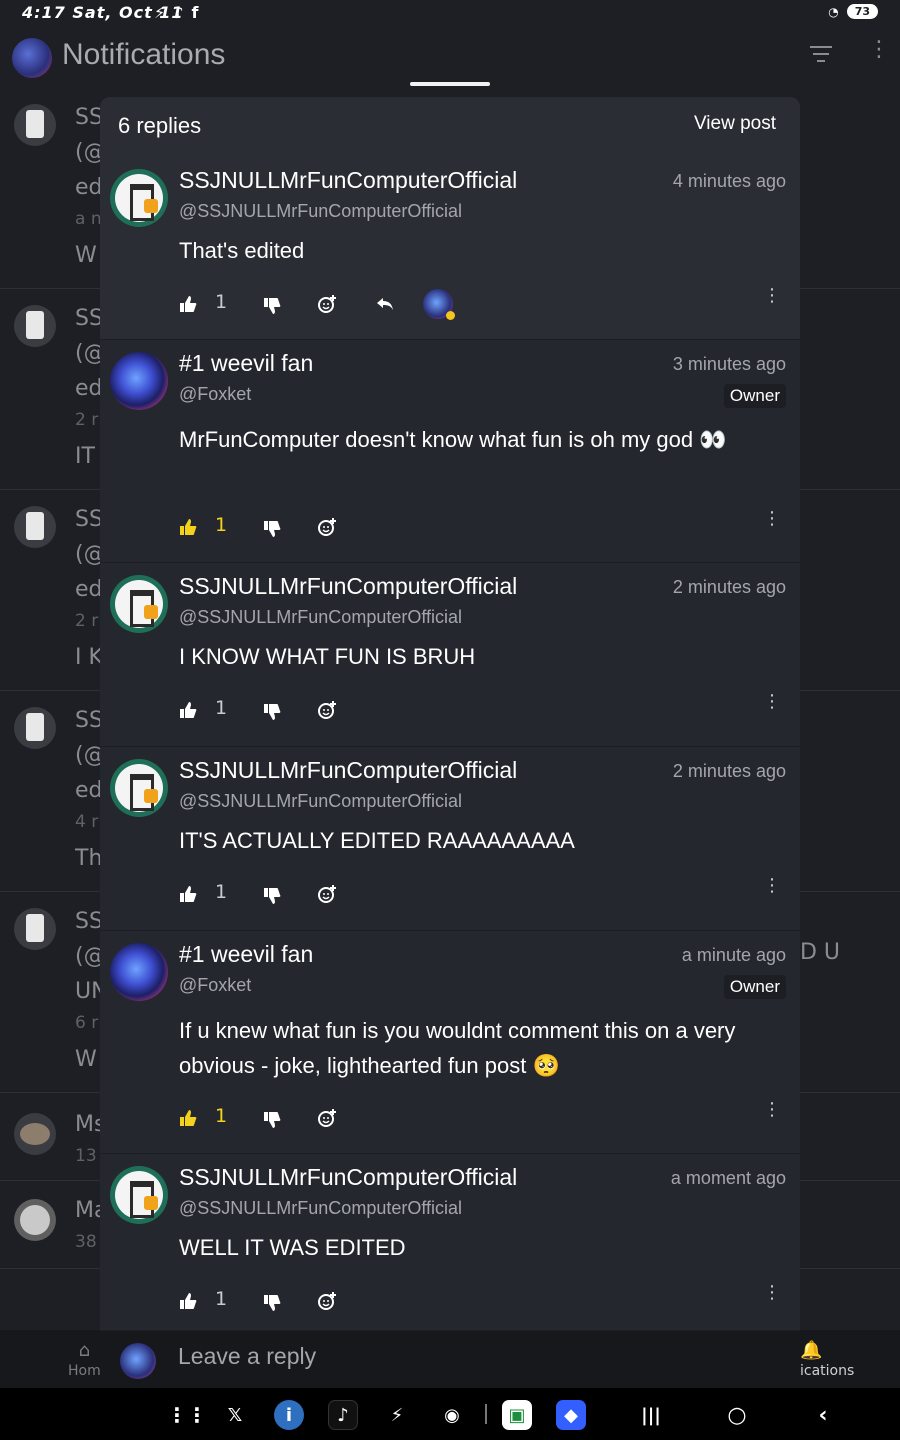  Describe the element at coordinates (32, 58) in the screenshot. I see `profile-avatar` at that location.